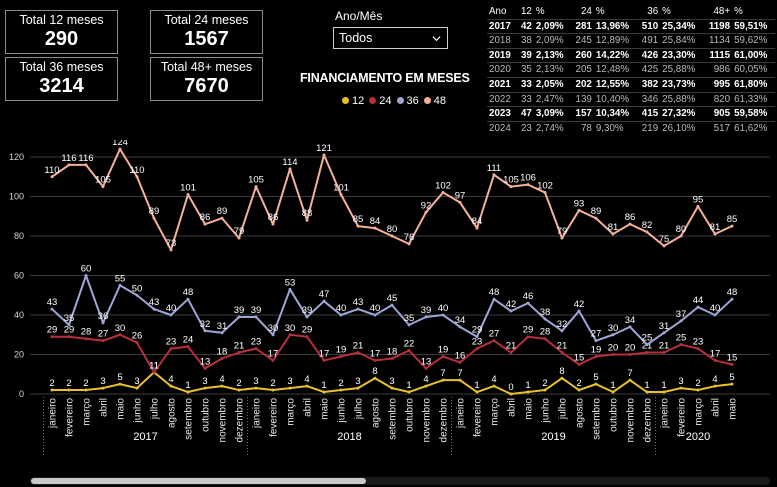  What do you see at coordinates (439, 101) in the screenshot?
I see `legend-label: 48` at bounding box center [439, 101].